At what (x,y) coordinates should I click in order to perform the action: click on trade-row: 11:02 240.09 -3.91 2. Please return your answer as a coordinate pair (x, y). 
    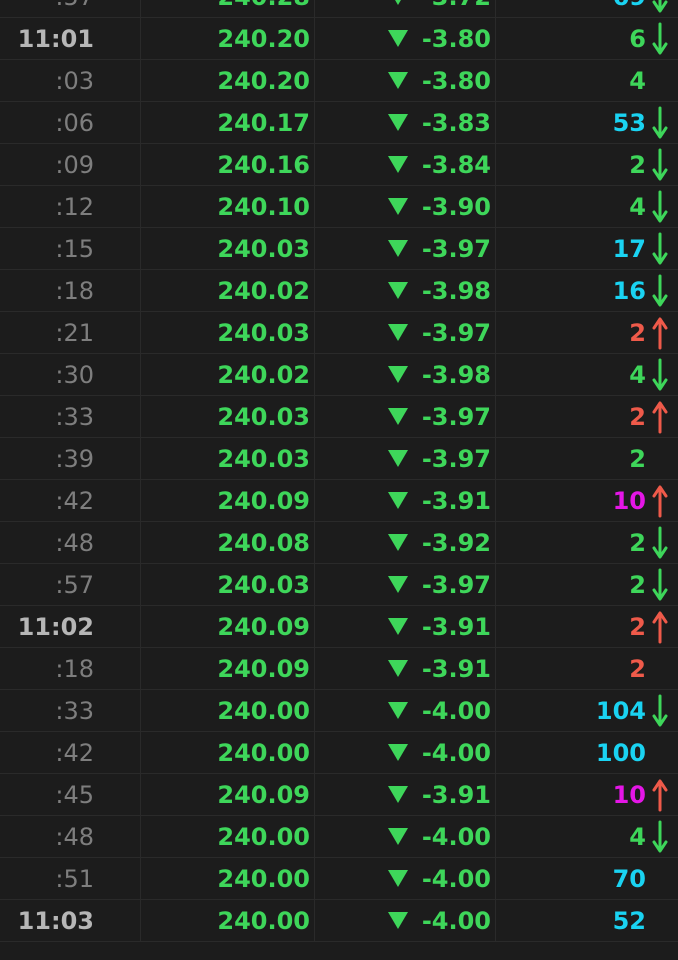
    Looking at the image, I should click on (339, 627).